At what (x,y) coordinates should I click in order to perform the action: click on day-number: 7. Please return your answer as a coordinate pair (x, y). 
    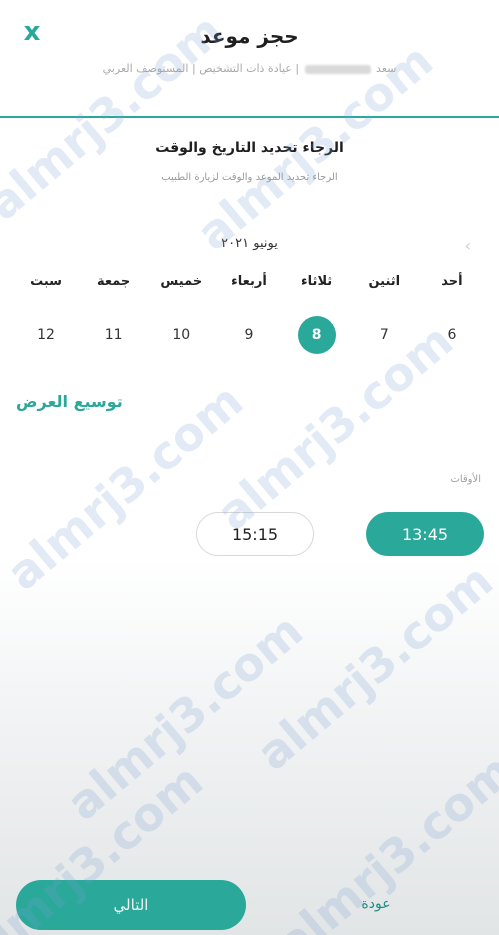
    Looking at the image, I should click on (384, 335).